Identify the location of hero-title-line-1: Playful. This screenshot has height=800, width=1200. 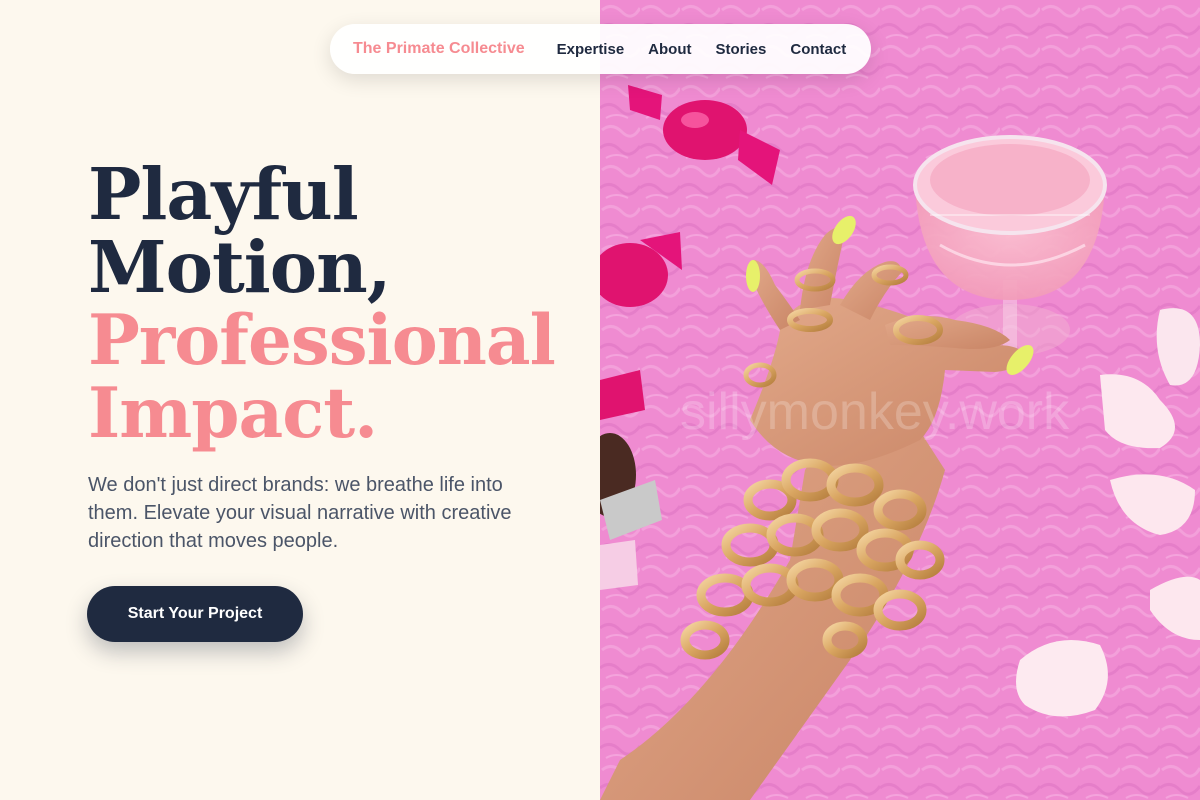
(223, 194).